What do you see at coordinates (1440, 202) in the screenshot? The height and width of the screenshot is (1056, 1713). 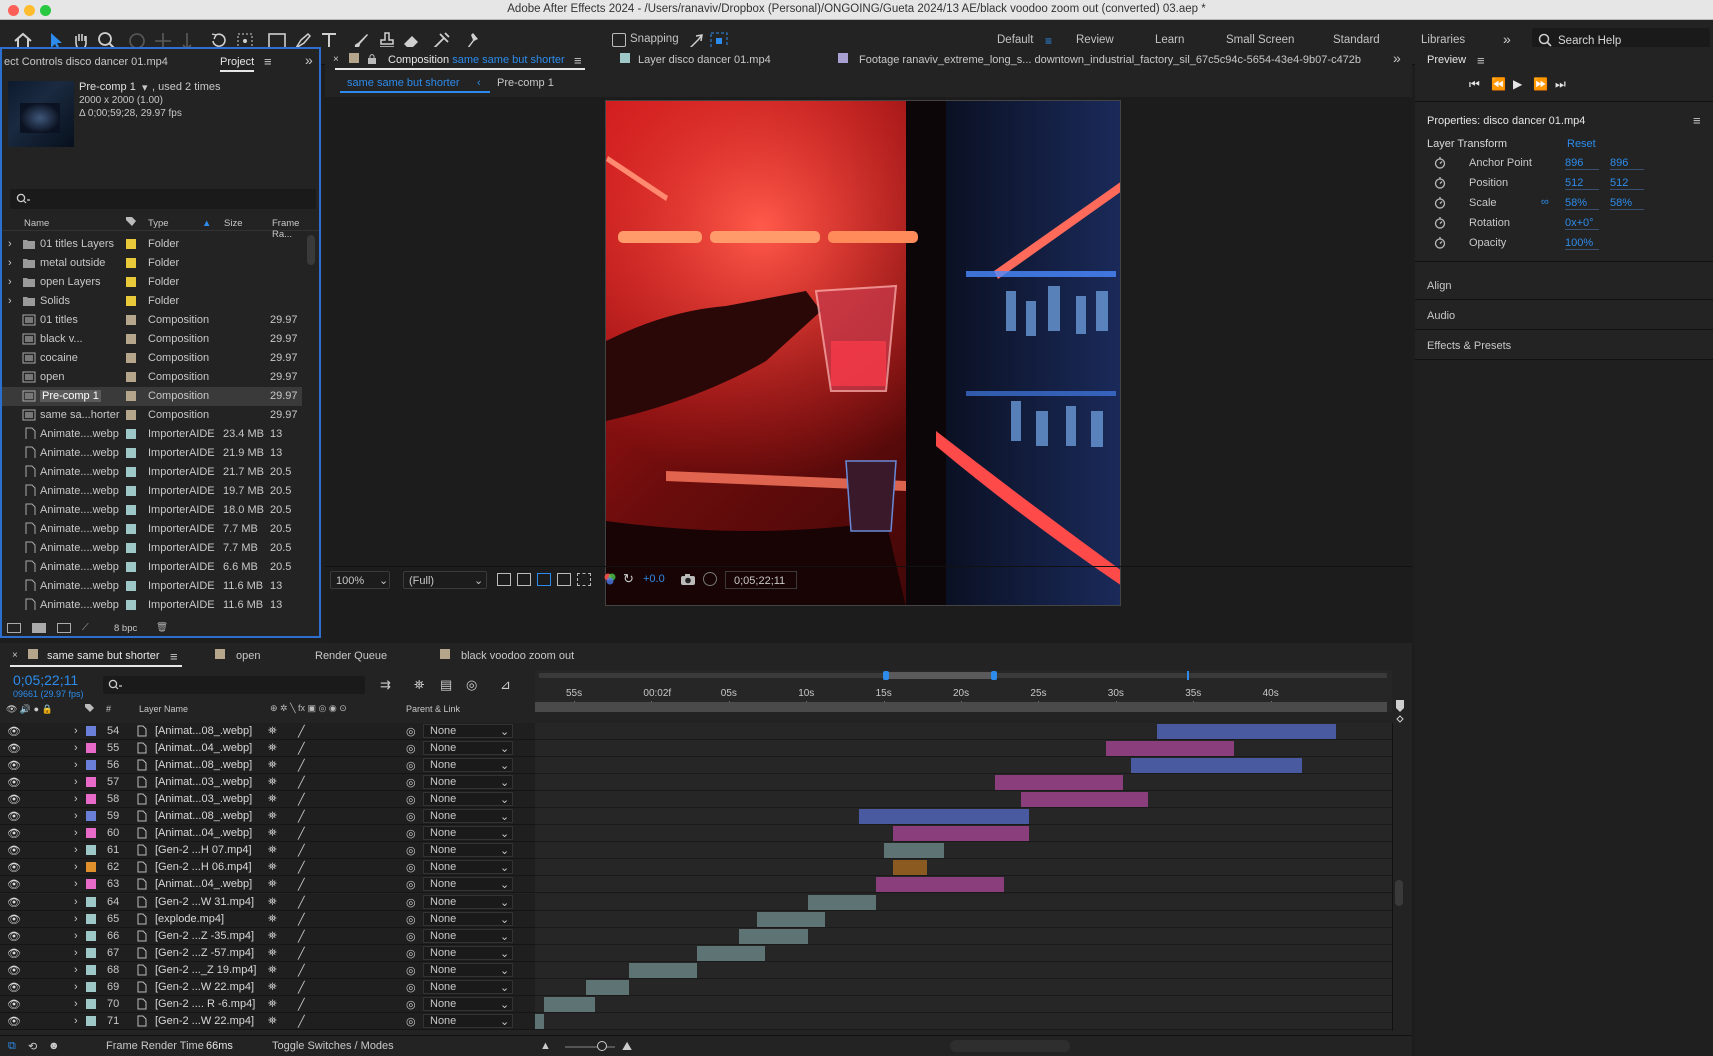 I see `stopwatch-icon` at bounding box center [1440, 202].